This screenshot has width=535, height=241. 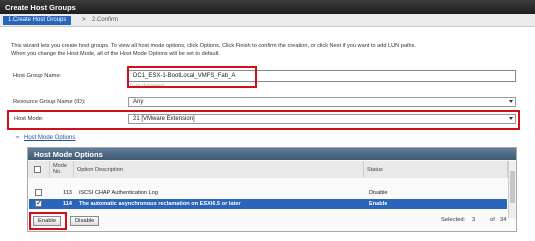 What do you see at coordinates (49, 138) in the screenshot?
I see `host-mode-options-toggle: Host Mode Options` at bounding box center [49, 138].